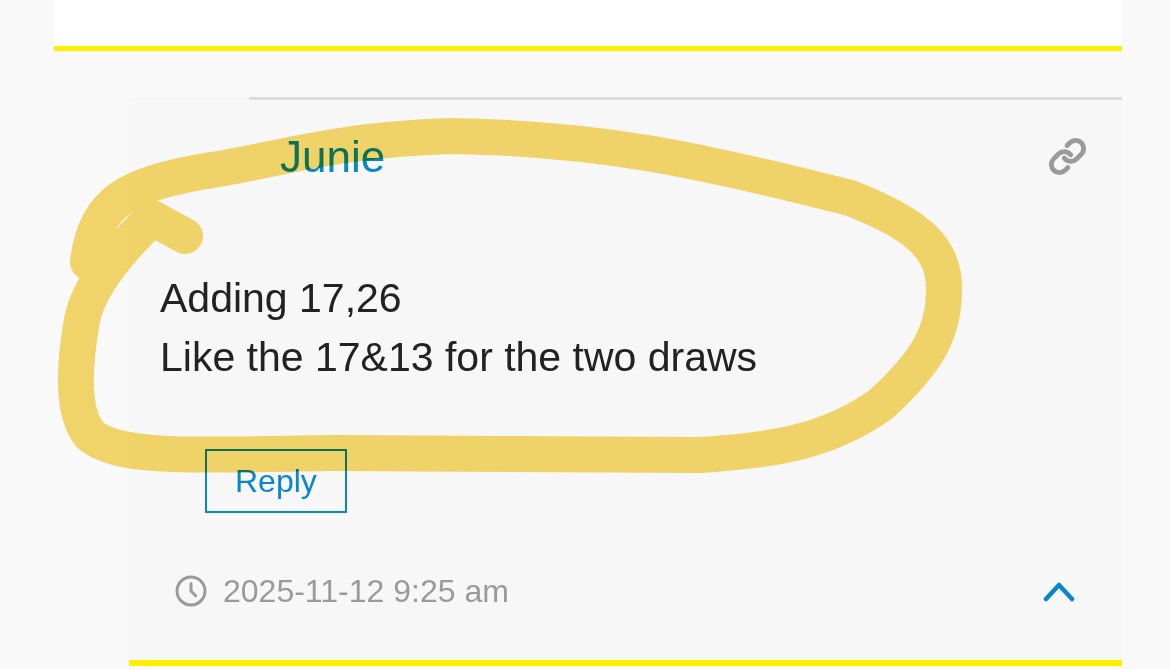 This screenshot has width=1170, height=669. What do you see at coordinates (366, 591) in the screenshot?
I see `timestamp: 2025-11-12 9:25 am` at bounding box center [366, 591].